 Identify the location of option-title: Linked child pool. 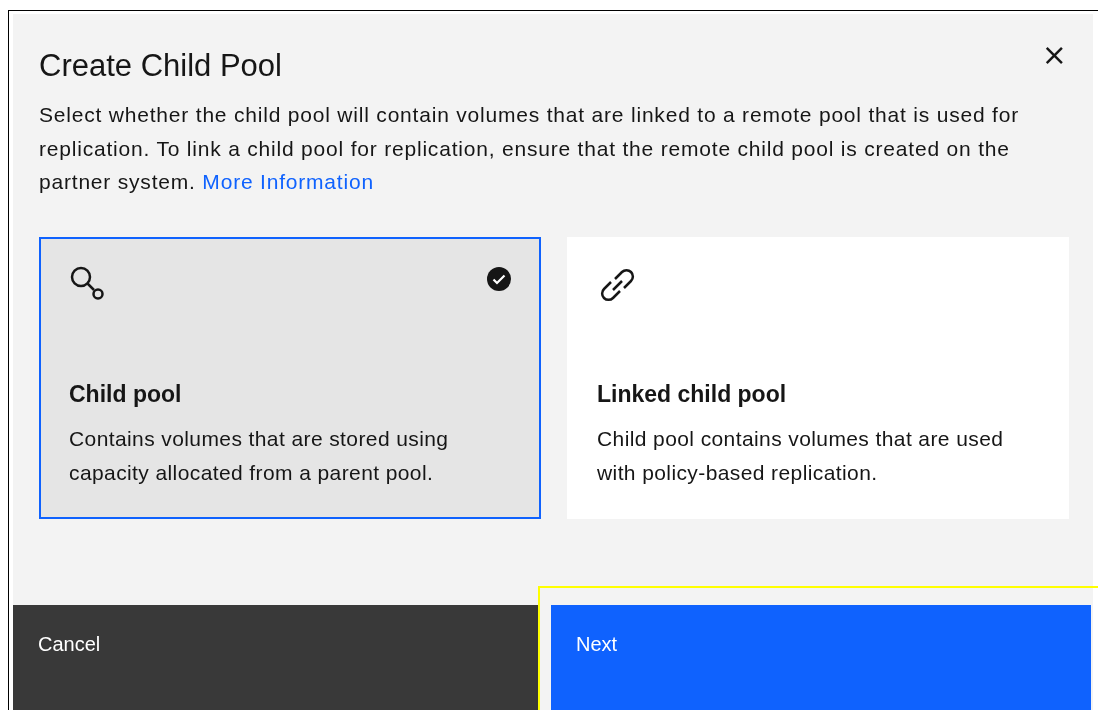
(692, 394).